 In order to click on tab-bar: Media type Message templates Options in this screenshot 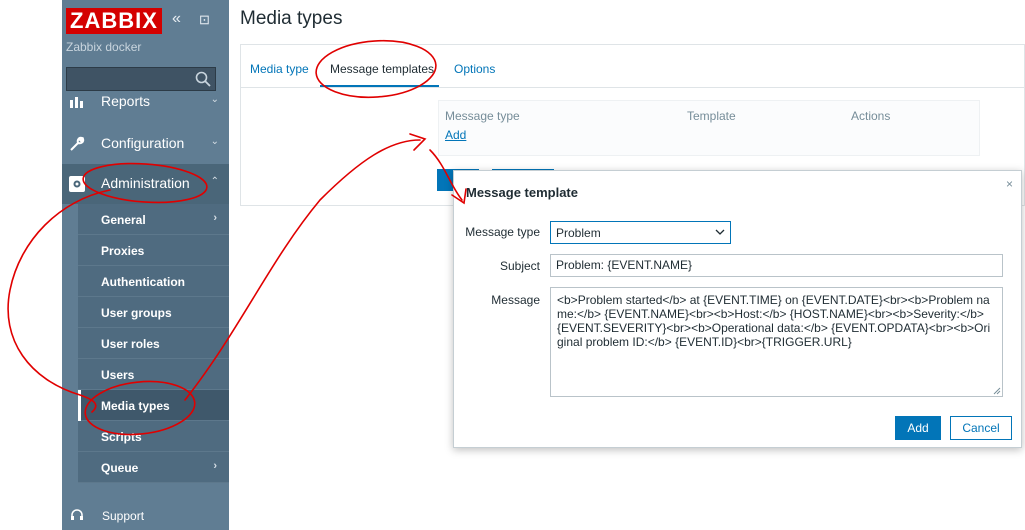, I will do `click(632, 72)`.